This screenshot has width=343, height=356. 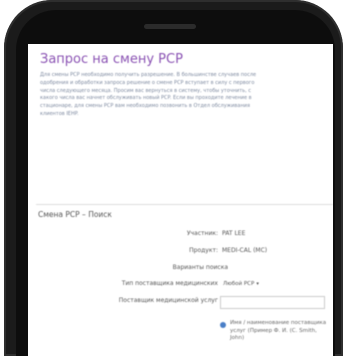 I want to click on chevron-down-icon: ▾, so click(x=257, y=284).